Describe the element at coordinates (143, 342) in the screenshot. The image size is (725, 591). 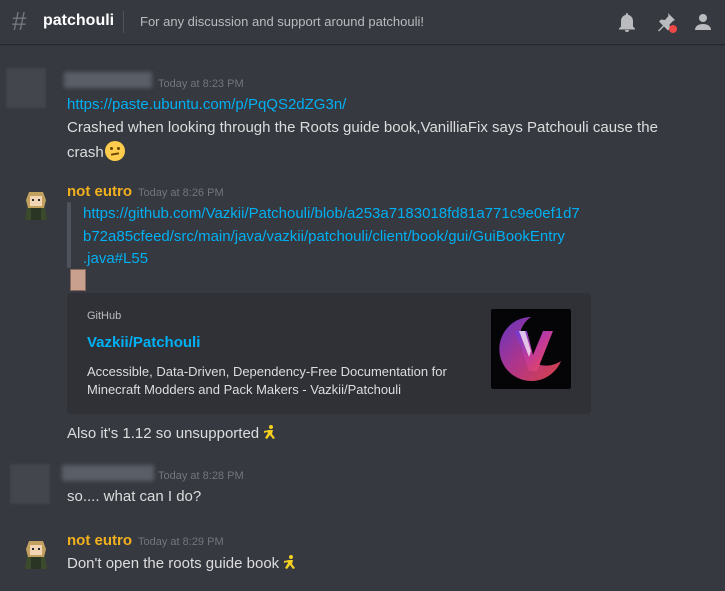
I see `embed-title: Vazkii/Patchouli` at that location.